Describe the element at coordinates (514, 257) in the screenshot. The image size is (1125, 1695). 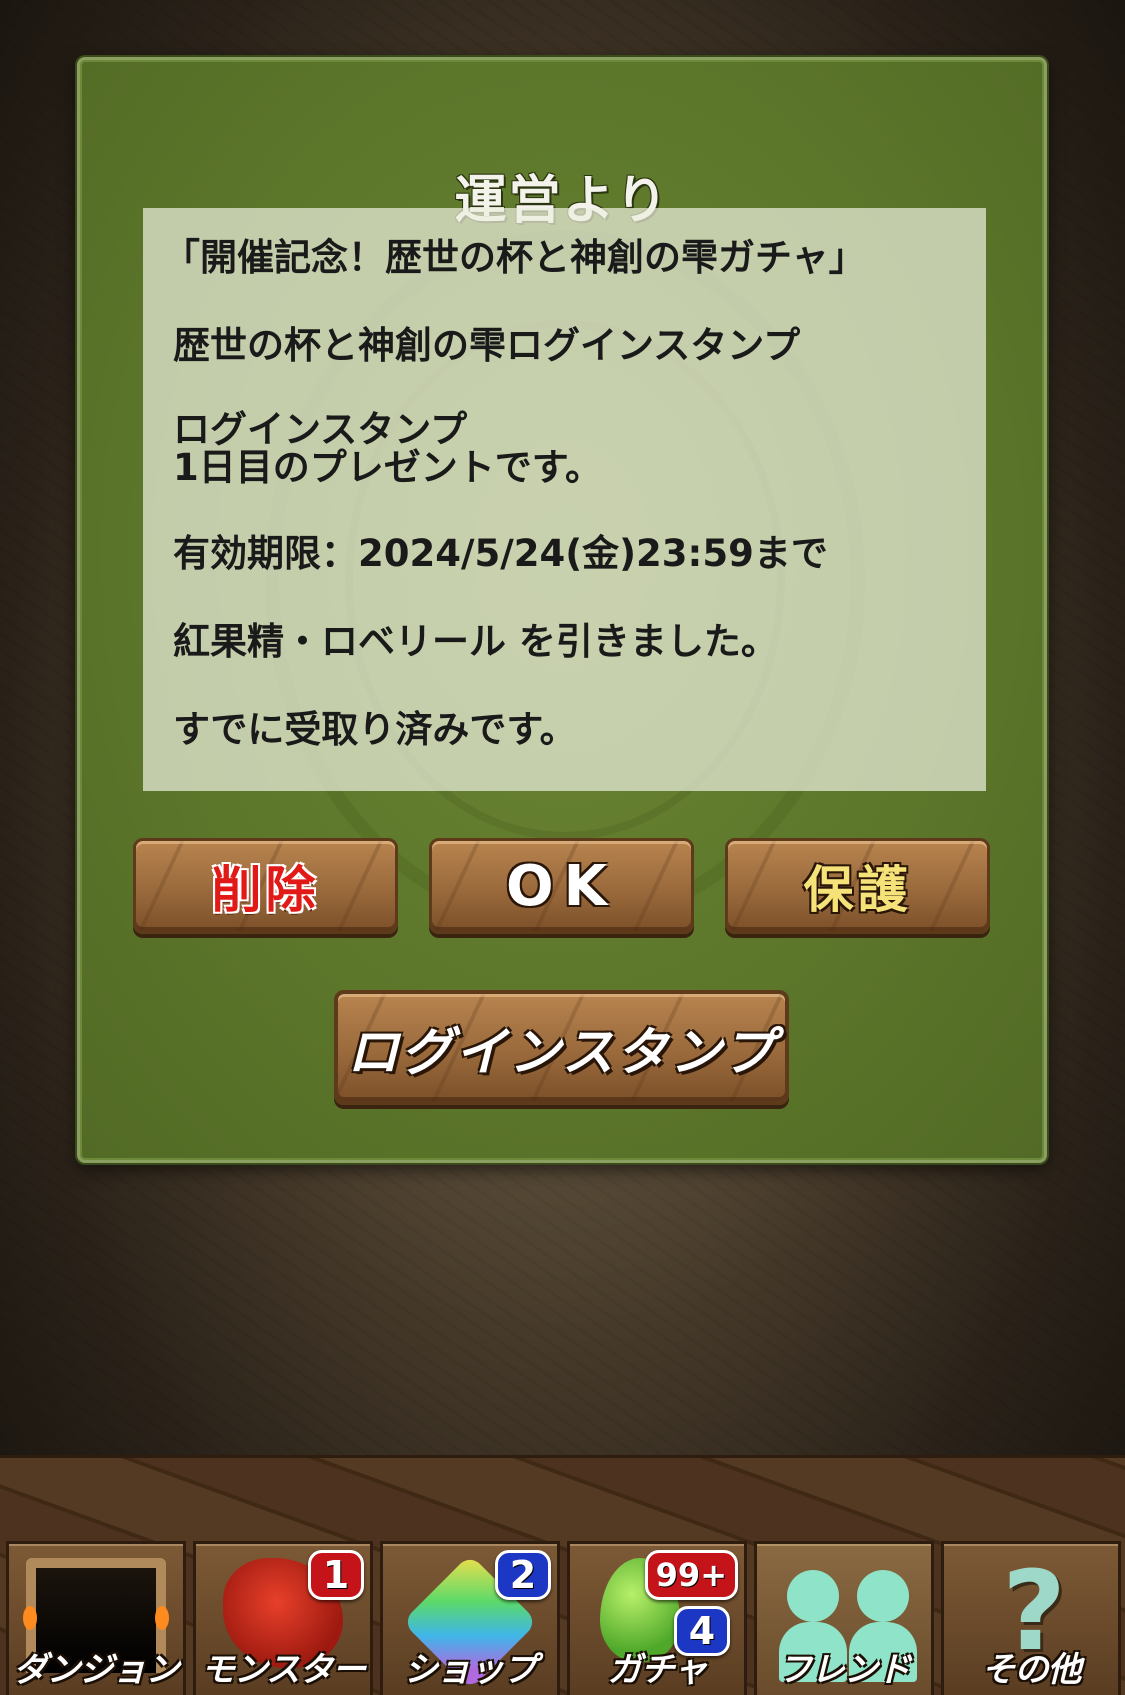
I see `message-event-title: 「開催記念！歴世の杯と神創の雫ガチャ」` at that location.